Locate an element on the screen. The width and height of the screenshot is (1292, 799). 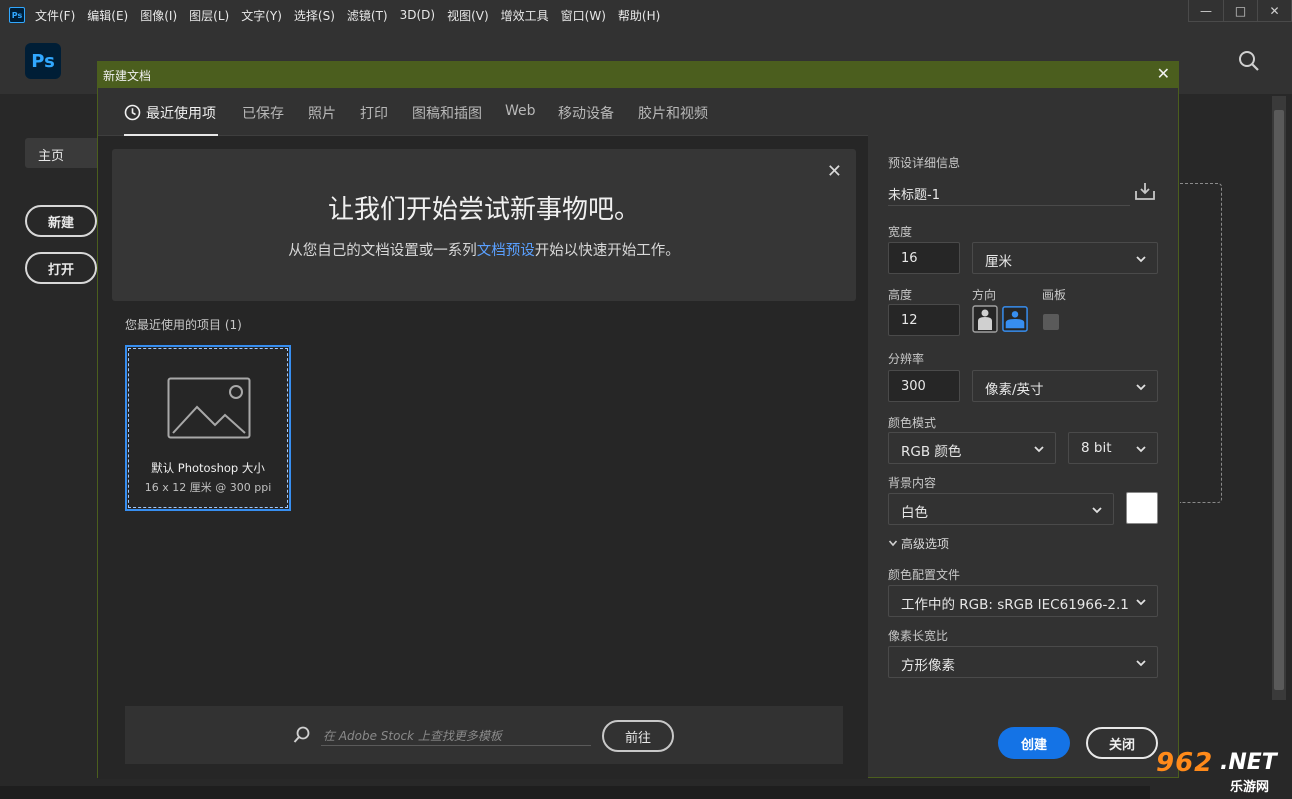
dialog-title: 新建文档 is located at coordinates (127, 75).